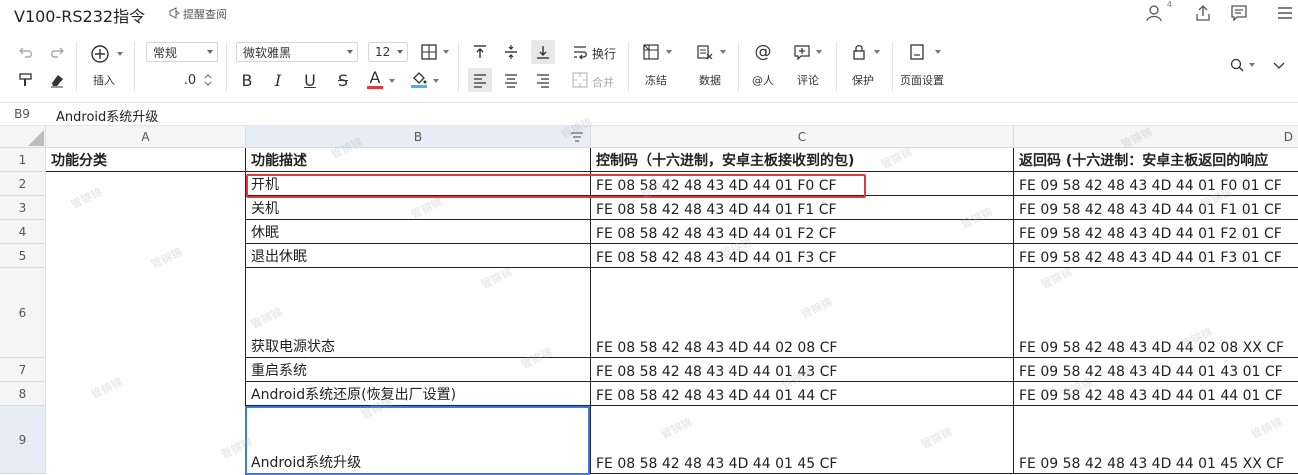 Image resolution: width=1298 pixels, height=475 pixels. Describe the element at coordinates (429, 52) in the screenshot. I see `borders-icon` at that location.